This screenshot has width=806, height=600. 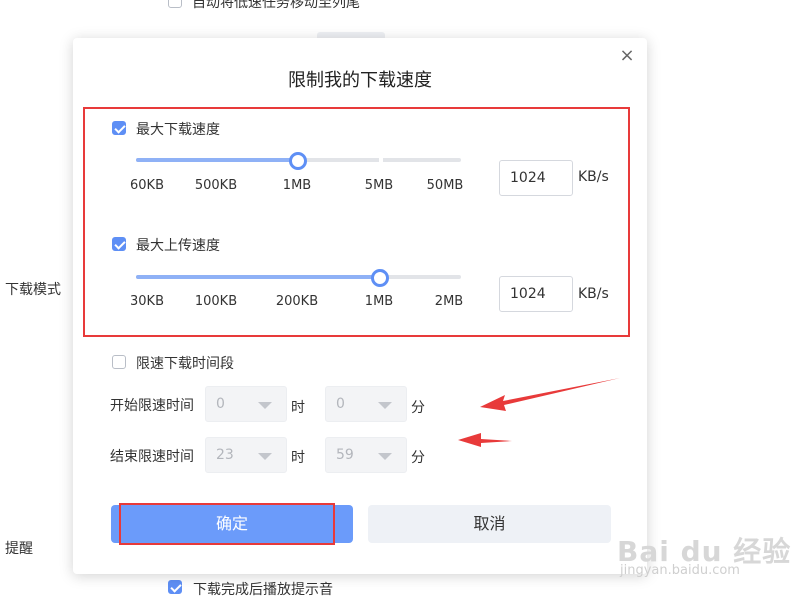 I want to click on watermark-url: jingyan.baidu.com, so click(x=680, y=570).